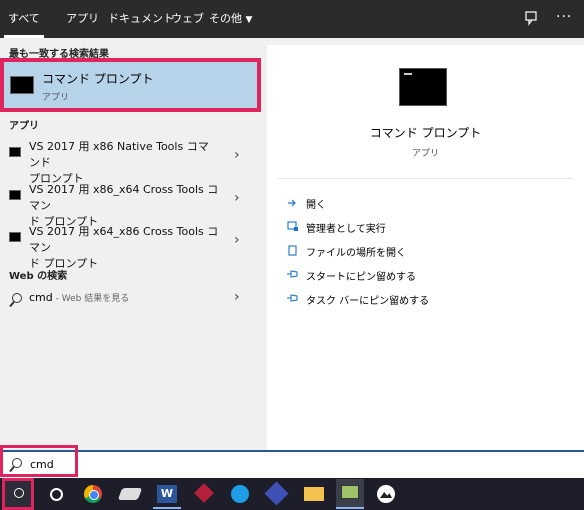  I want to click on chevron-down-icon: ▼, so click(249, 20).